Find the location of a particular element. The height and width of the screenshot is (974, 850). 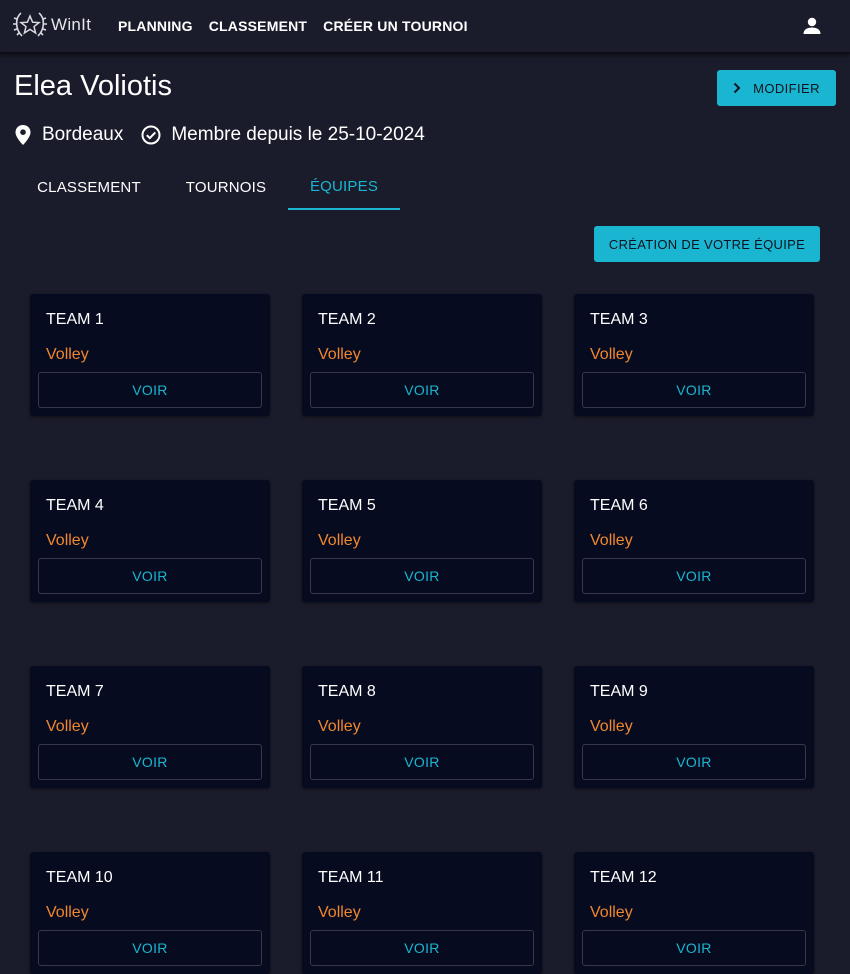

chevron-right-icon is located at coordinates (737, 88).